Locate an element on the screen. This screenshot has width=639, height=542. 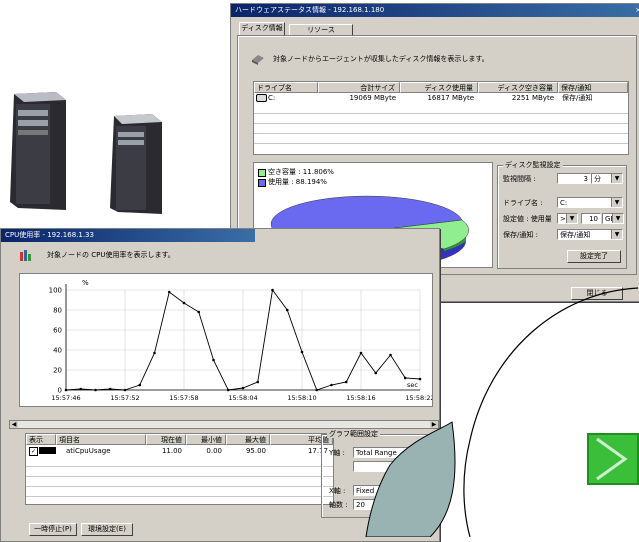
col-drive-name: ドライブ名 is located at coordinates (286, 87).